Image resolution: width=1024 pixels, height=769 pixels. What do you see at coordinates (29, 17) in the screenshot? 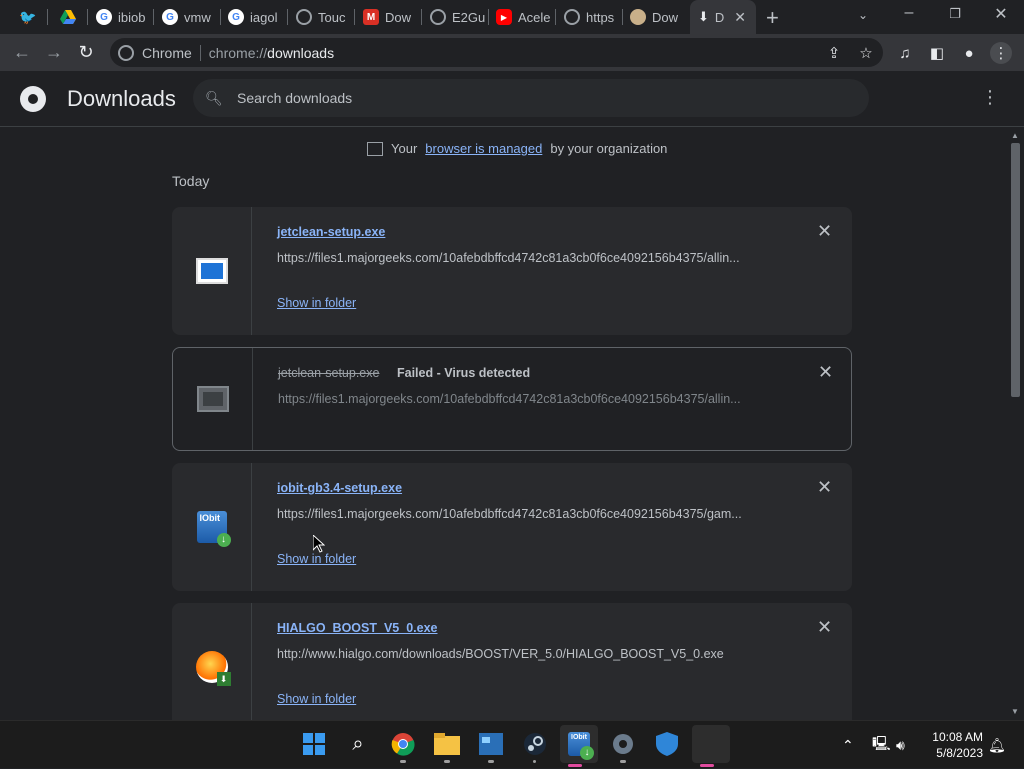
I see `tab-twitter: 🐦` at bounding box center [29, 17].